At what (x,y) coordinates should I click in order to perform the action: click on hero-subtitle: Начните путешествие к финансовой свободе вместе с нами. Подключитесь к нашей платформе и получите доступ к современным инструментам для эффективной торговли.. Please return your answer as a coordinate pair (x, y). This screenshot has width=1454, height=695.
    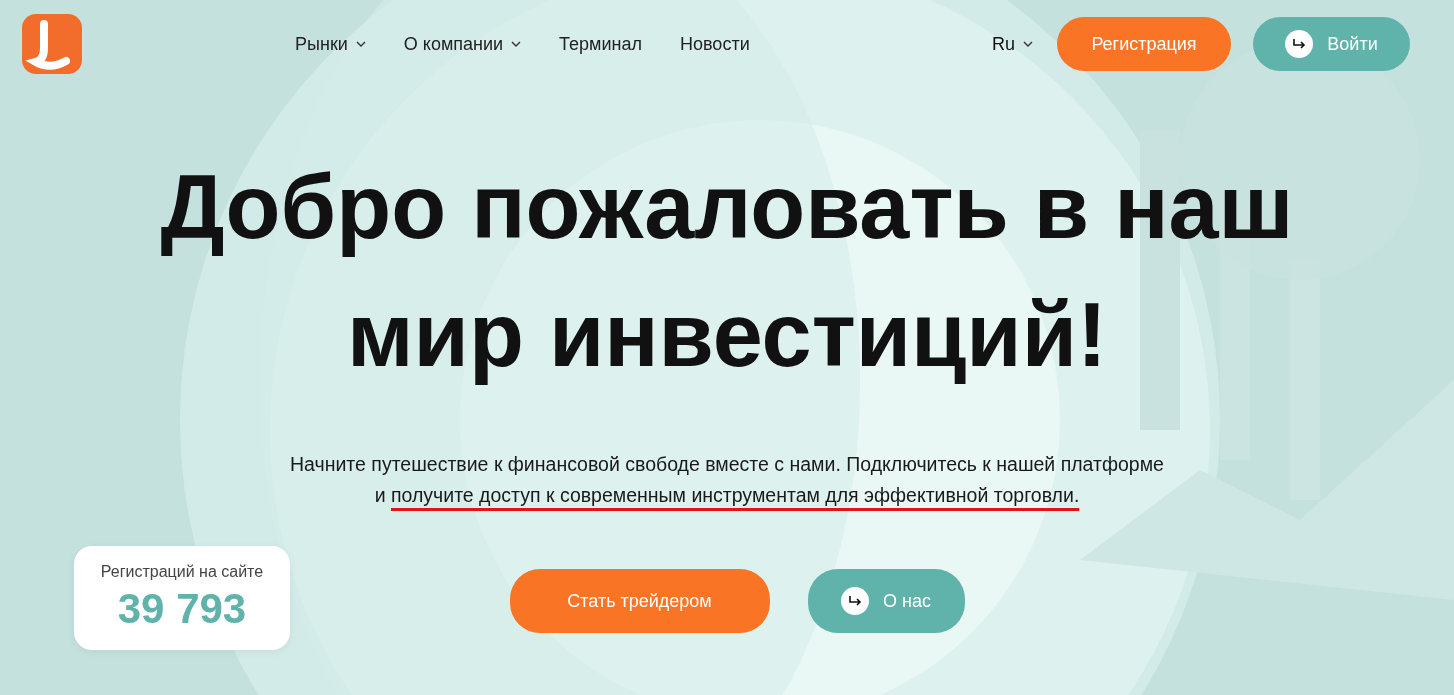
    Looking at the image, I should click on (727, 480).